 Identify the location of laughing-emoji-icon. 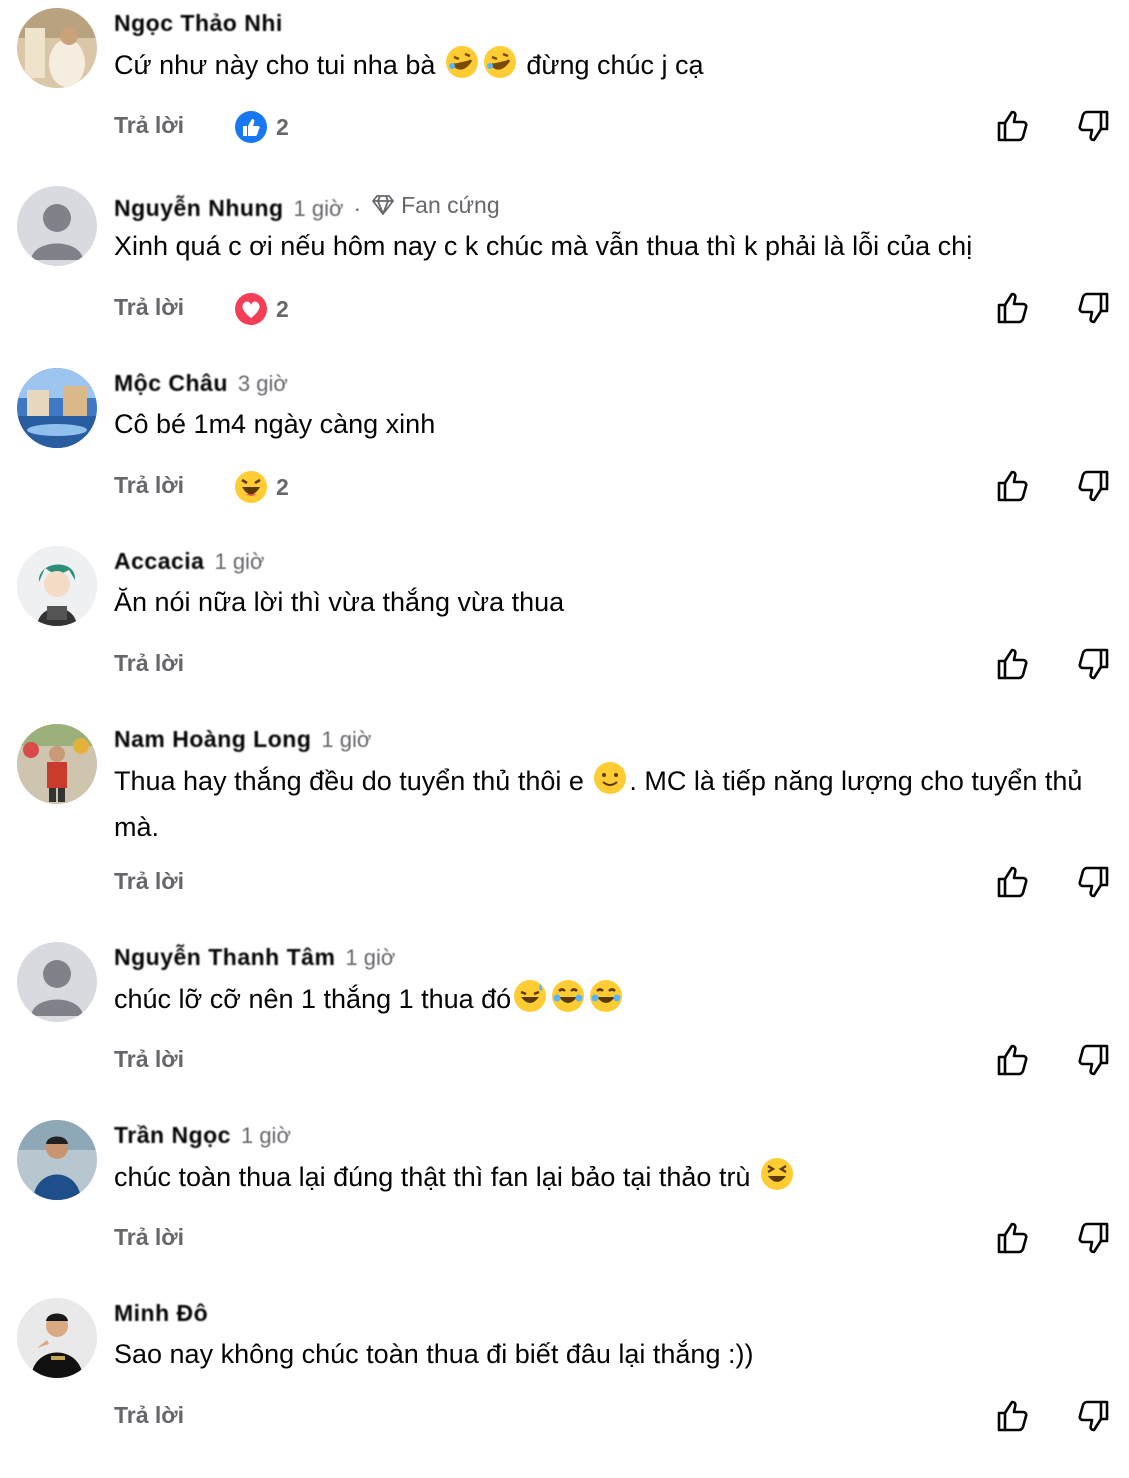
(777, 1179).